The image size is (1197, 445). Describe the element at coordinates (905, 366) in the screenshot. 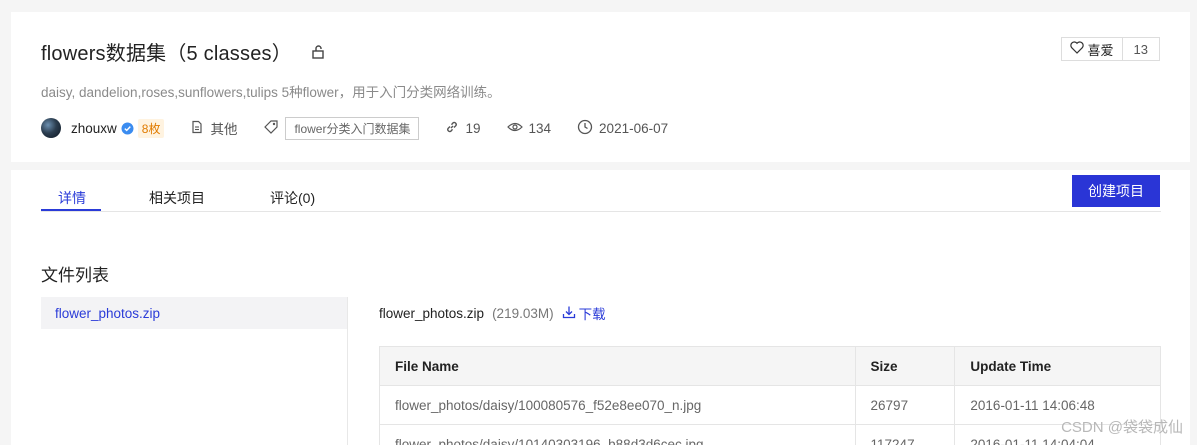

I see `column-header-size: Size` at that location.